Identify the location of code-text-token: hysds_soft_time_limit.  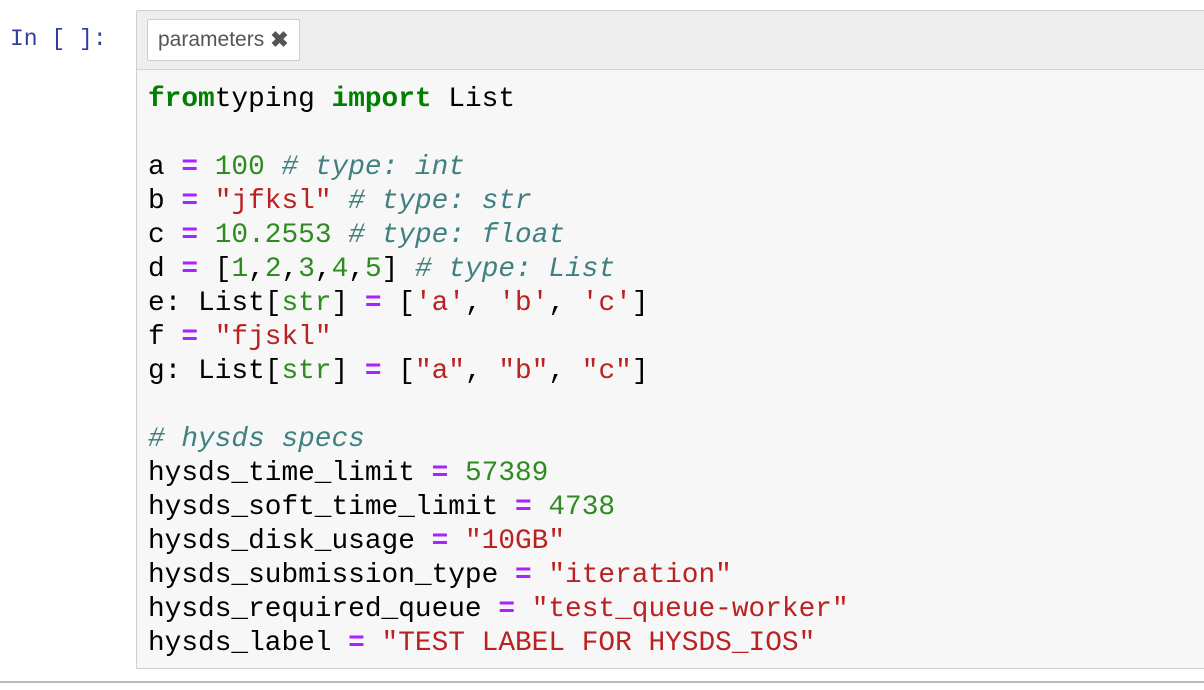
(331, 507).